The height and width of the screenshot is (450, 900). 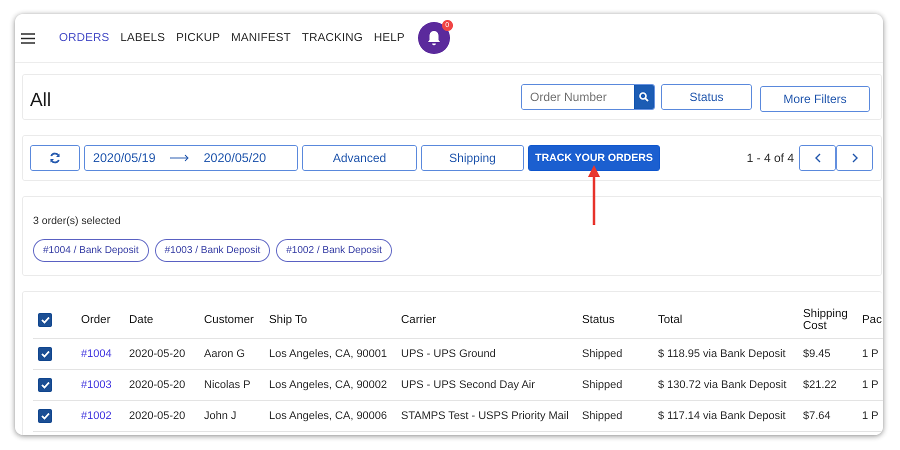 What do you see at coordinates (359, 158) in the screenshot?
I see `toolbar-button: Advanced` at bounding box center [359, 158].